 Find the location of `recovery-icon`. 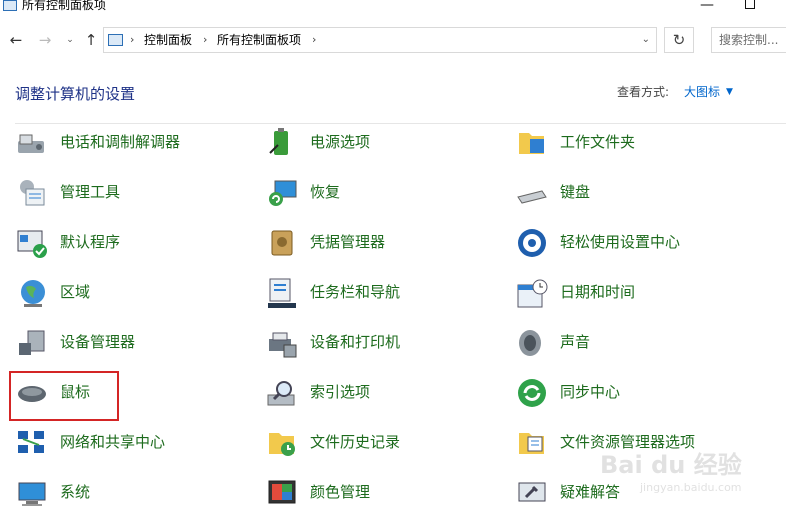

recovery-icon is located at coordinates (283, 193).